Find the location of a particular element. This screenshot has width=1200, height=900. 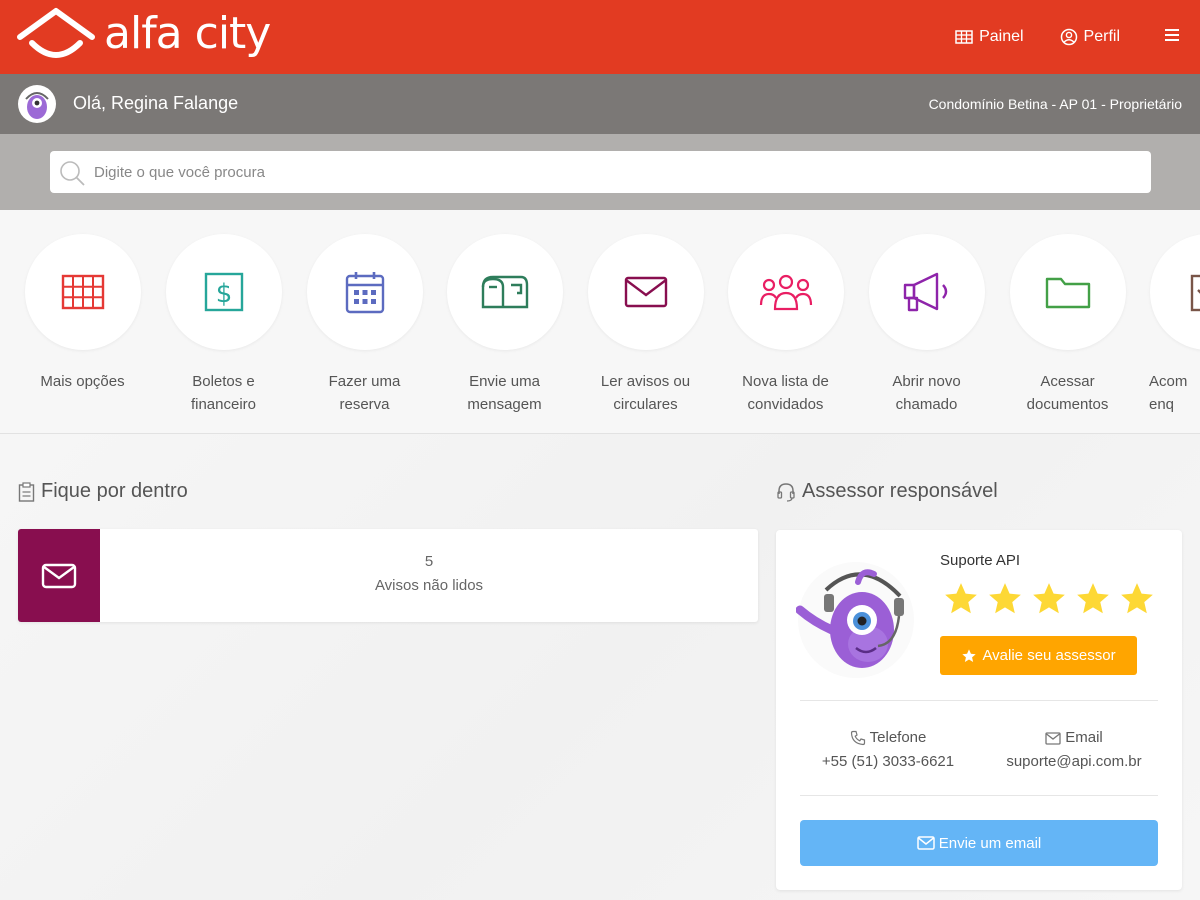

phone-icon is located at coordinates (857, 738).